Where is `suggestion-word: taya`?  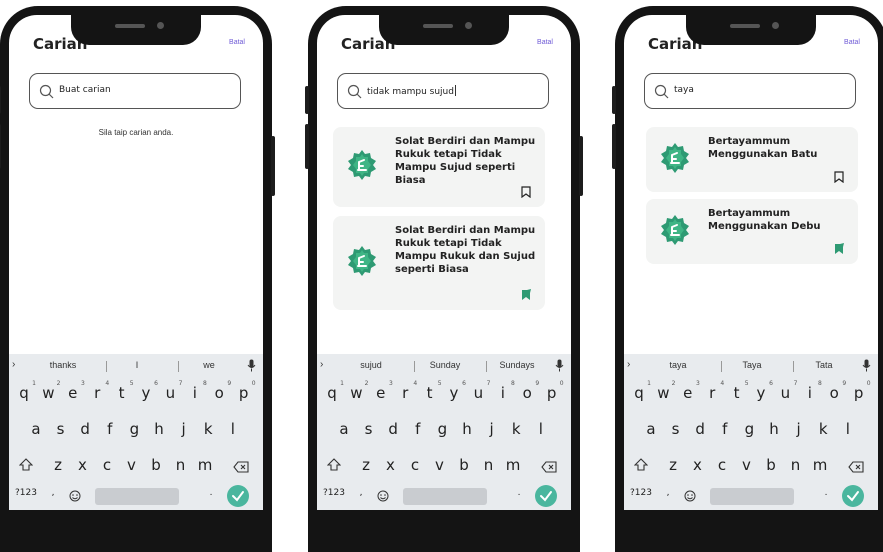
suggestion-word: taya is located at coordinates (678, 365).